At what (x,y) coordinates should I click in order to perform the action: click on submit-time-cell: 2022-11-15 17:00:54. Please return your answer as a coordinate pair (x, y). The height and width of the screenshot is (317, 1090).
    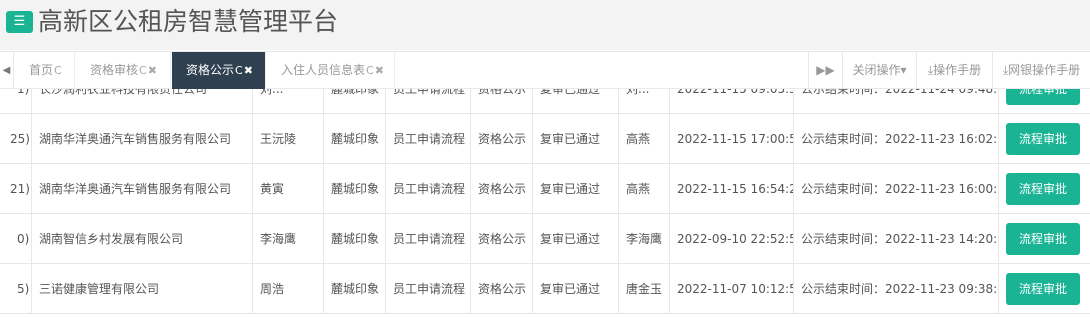
    Looking at the image, I should click on (731, 139).